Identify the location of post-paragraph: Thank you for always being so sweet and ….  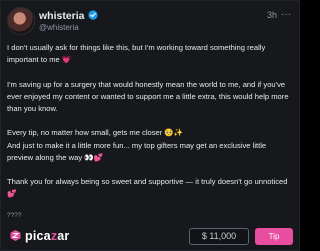
(147, 188).